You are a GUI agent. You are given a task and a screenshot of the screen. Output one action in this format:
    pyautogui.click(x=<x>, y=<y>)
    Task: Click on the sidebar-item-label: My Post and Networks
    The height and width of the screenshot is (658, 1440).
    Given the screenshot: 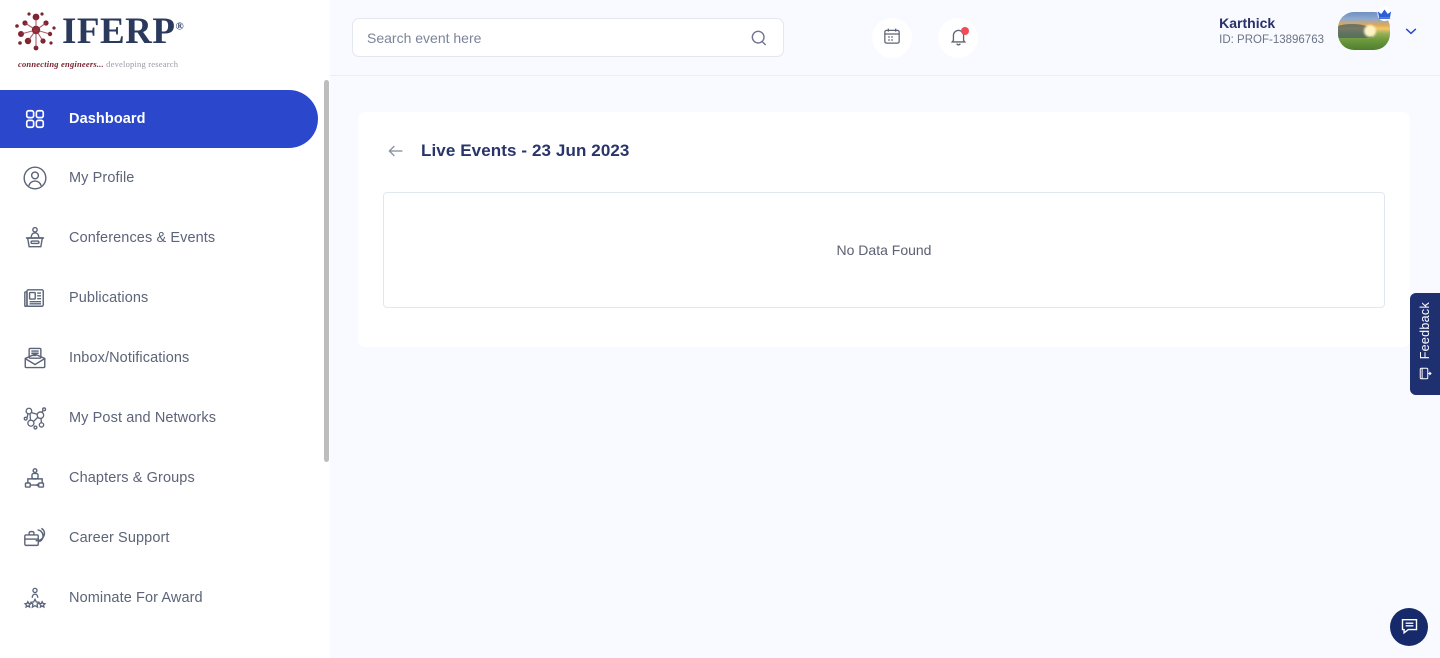 What is the action you would take?
    pyautogui.click(x=143, y=418)
    